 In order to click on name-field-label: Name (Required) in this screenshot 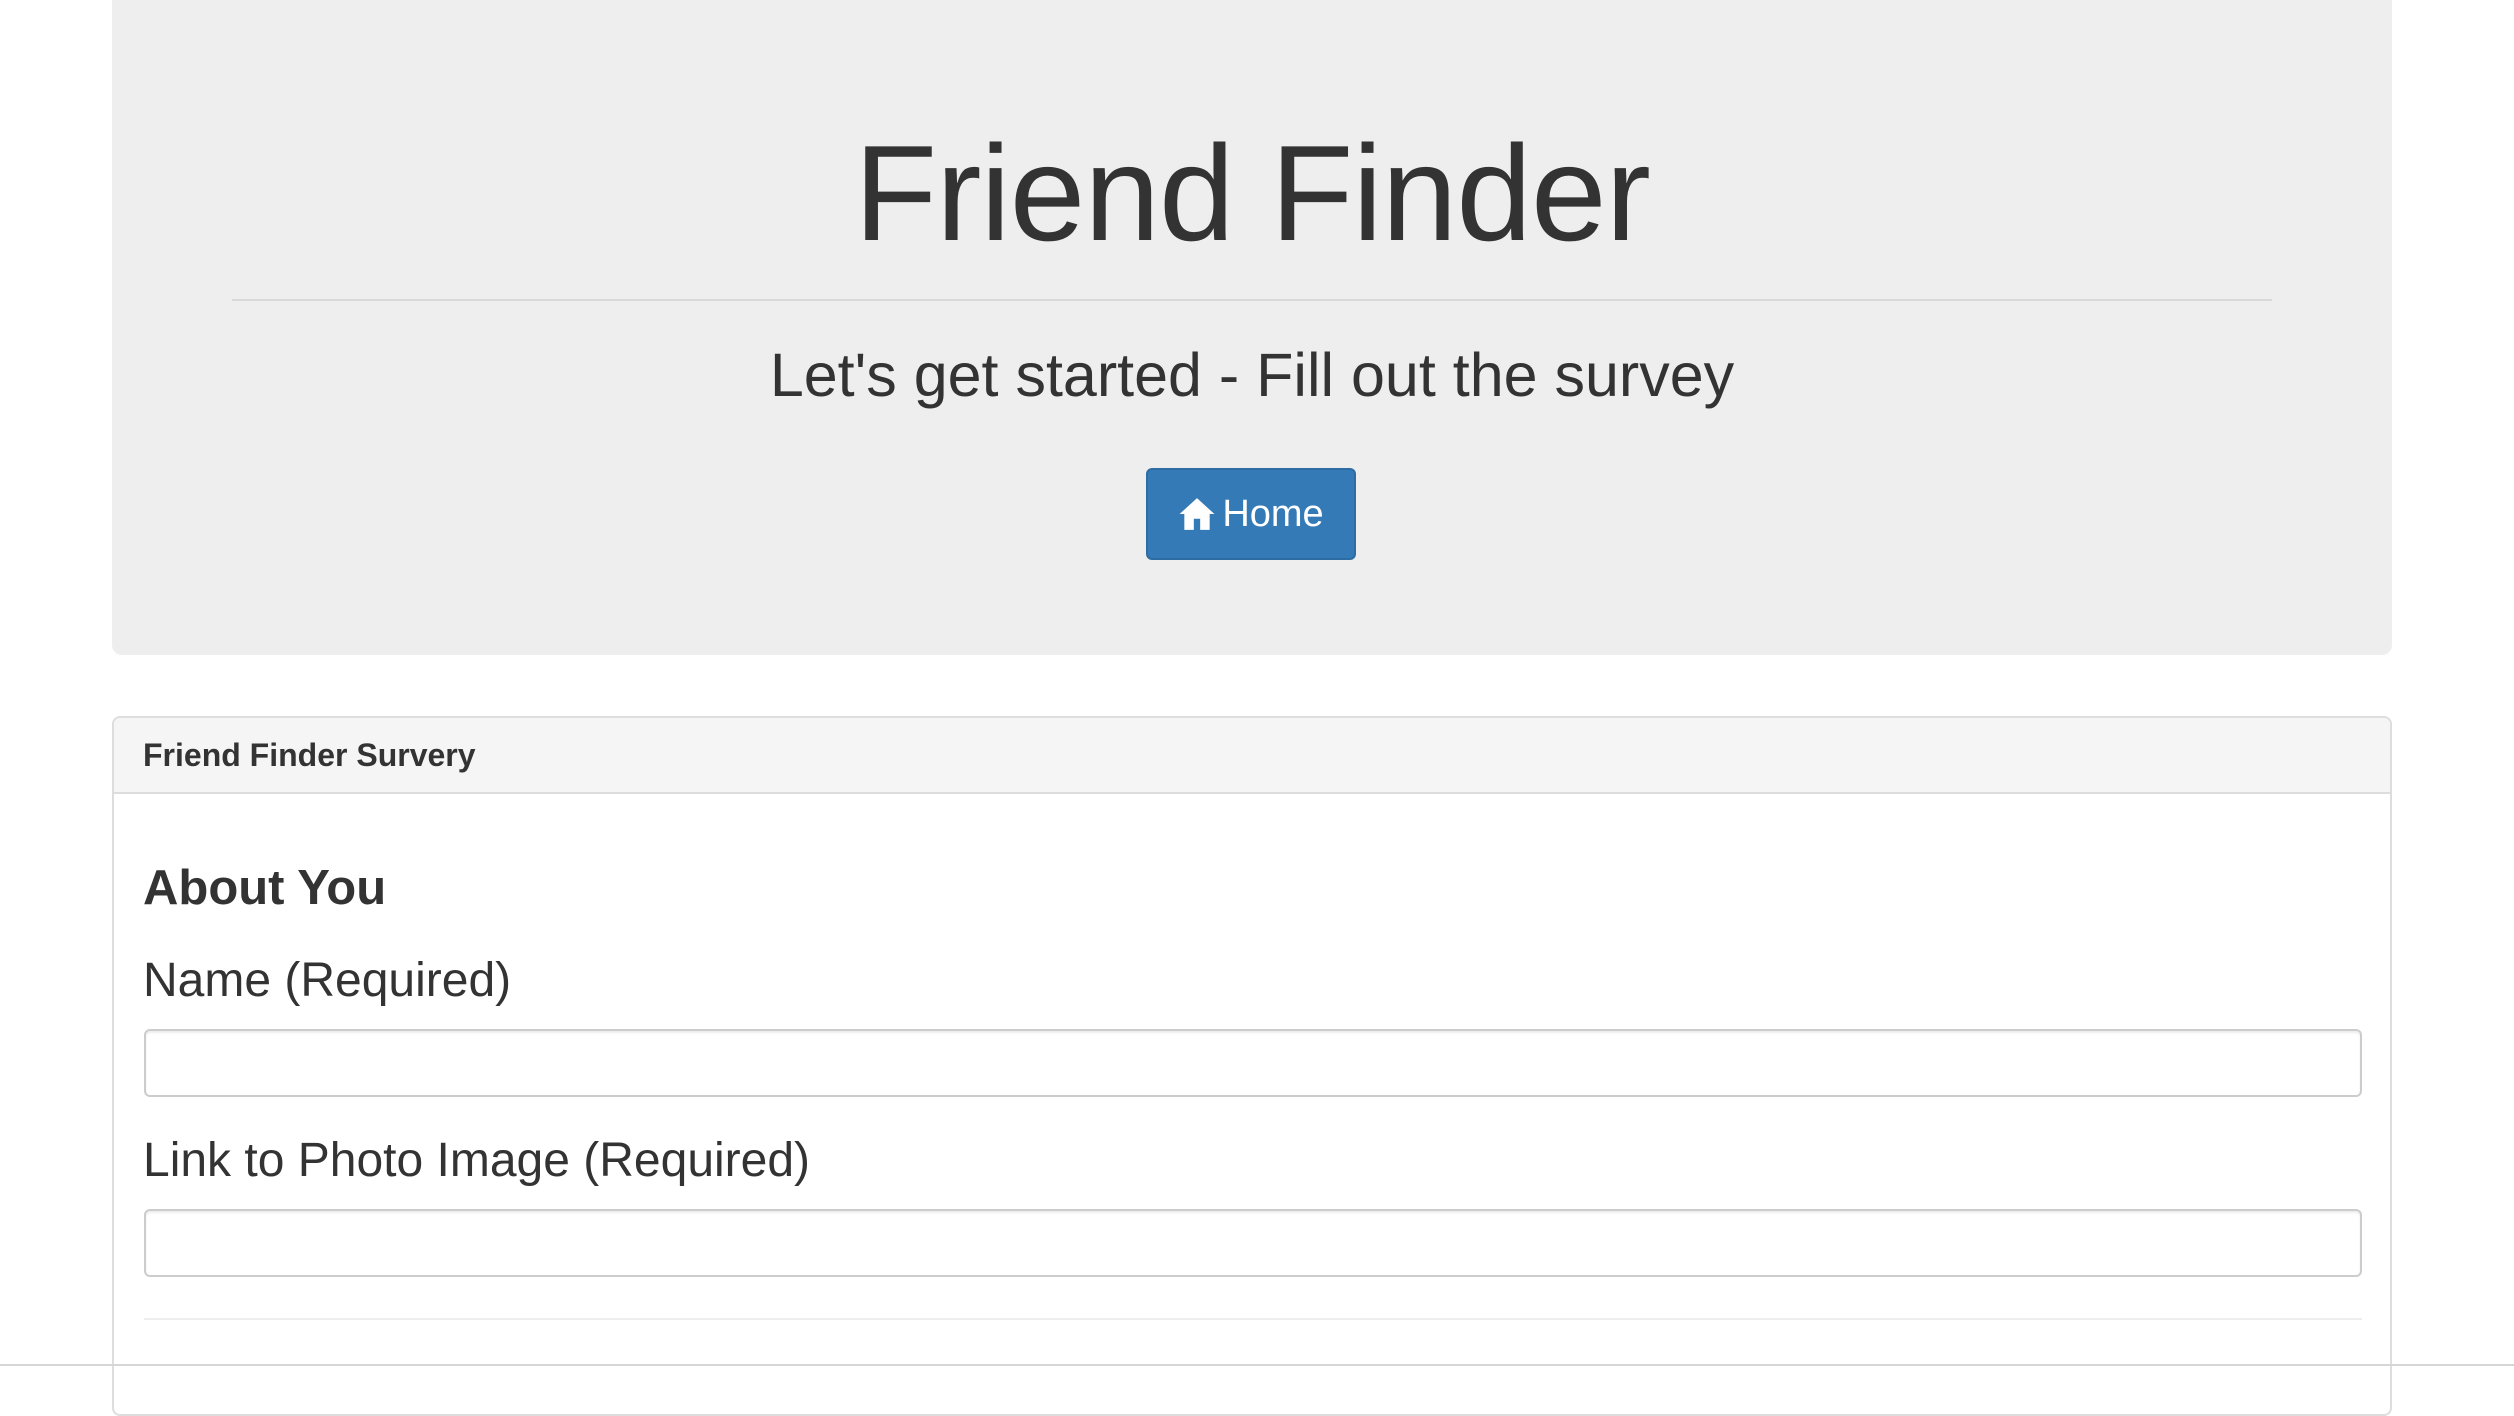, I will do `click(327, 980)`.